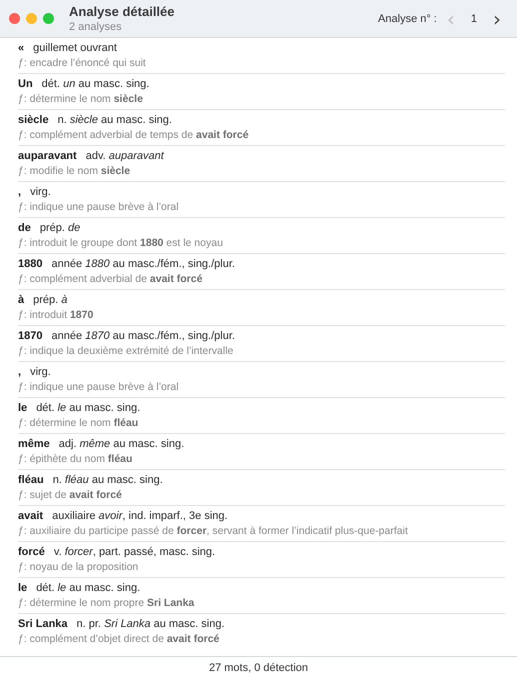  I want to click on word-description: n. siècle au masc. sing., so click(115, 120).